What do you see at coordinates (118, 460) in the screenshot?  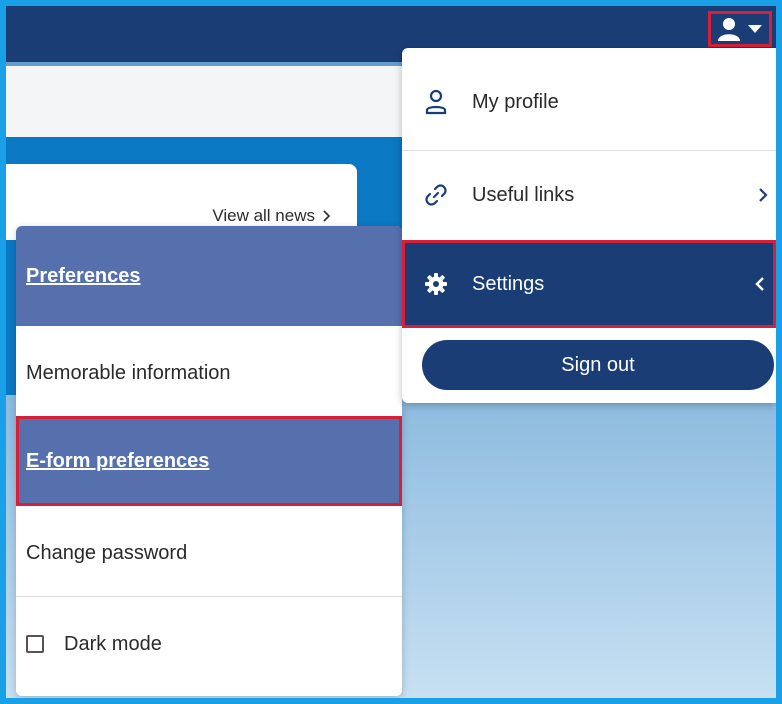 I see `menu-item-label: E-form preferences` at bounding box center [118, 460].